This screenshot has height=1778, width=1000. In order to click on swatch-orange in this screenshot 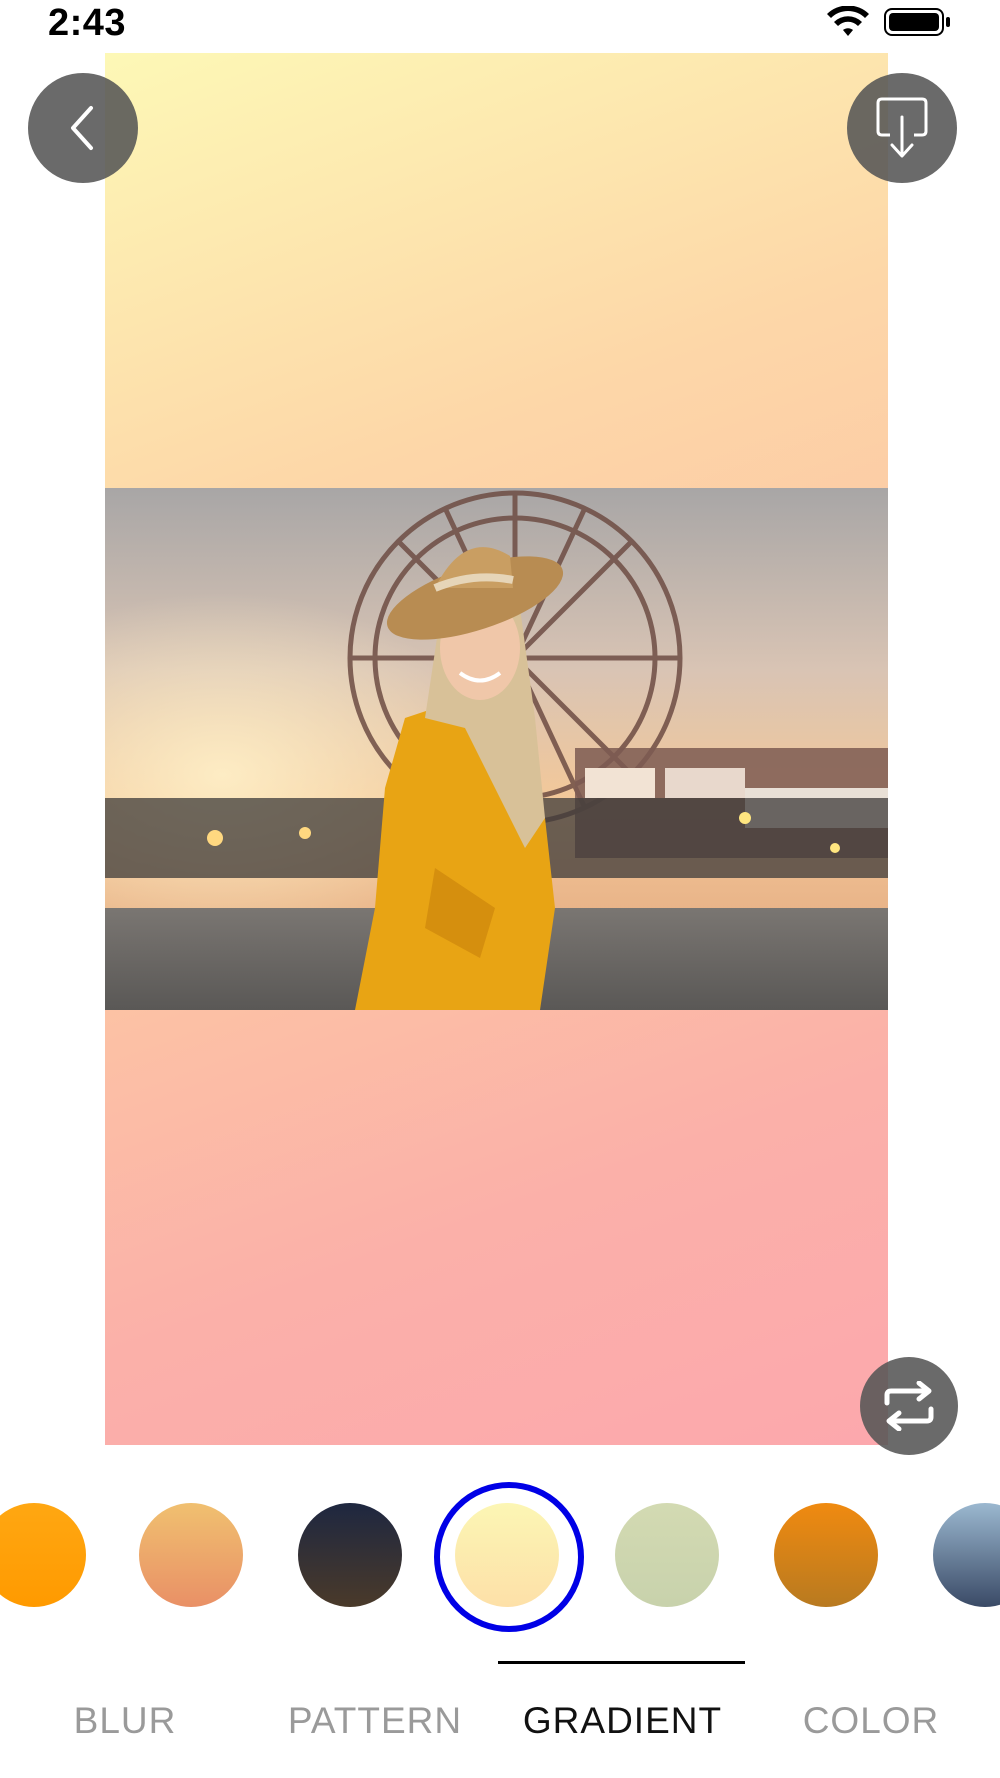, I will do `click(43, 1555)`.